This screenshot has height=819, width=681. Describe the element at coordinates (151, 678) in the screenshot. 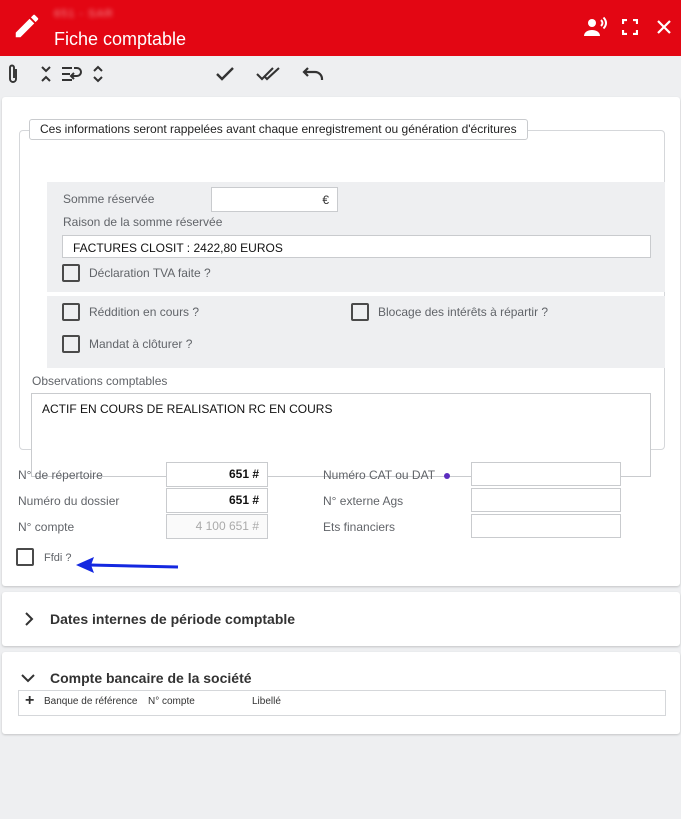

I see `bank-section-title: Compte bancaire de la société` at that location.